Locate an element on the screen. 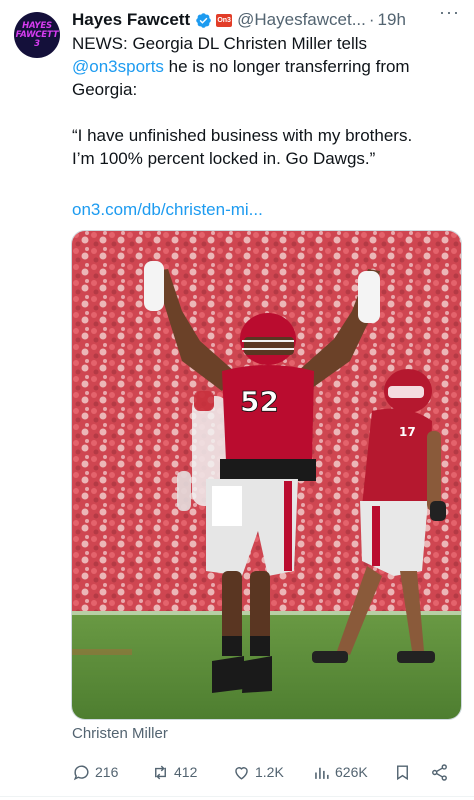  mention-link: @on3sports is located at coordinates (118, 66).